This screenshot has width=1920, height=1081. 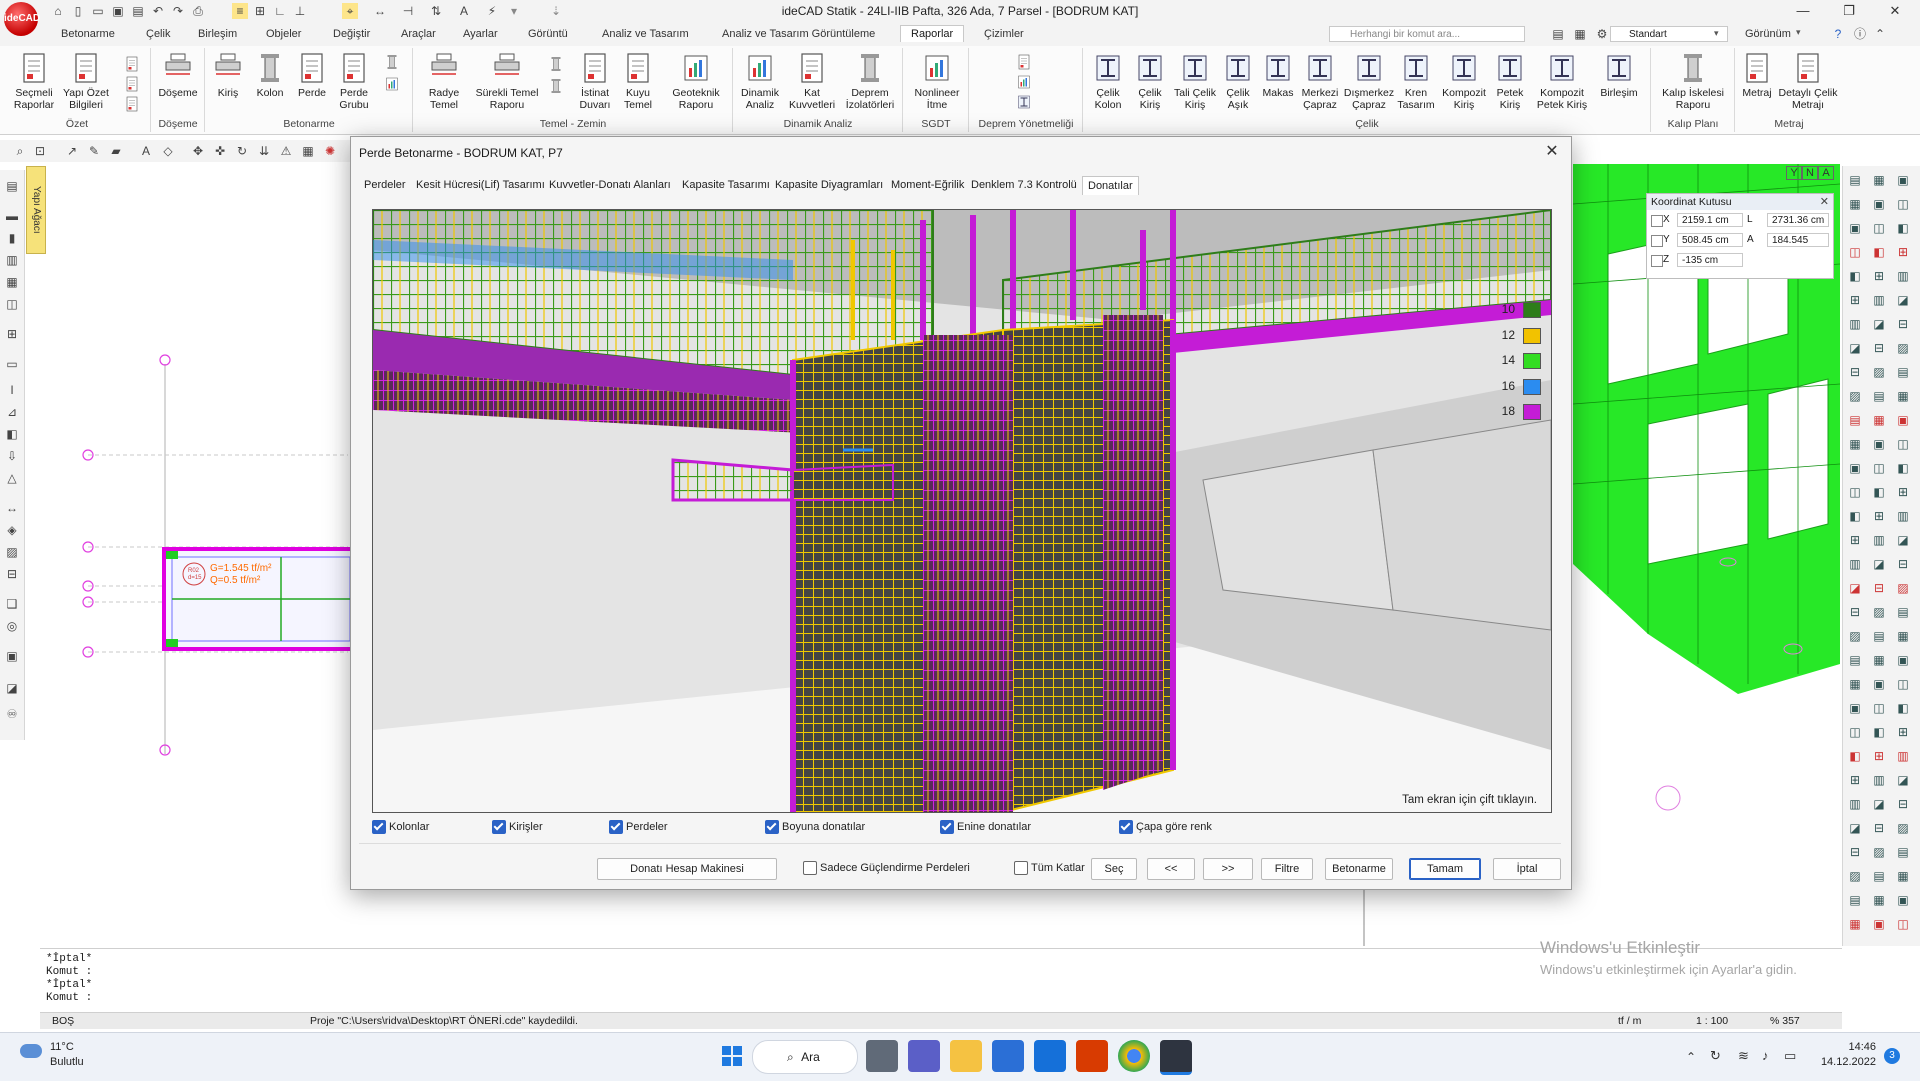 What do you see at coordinates (1527, 869) in the screenshot?
I see `cancel-button: İptal` at bounding box center [1527, 869].